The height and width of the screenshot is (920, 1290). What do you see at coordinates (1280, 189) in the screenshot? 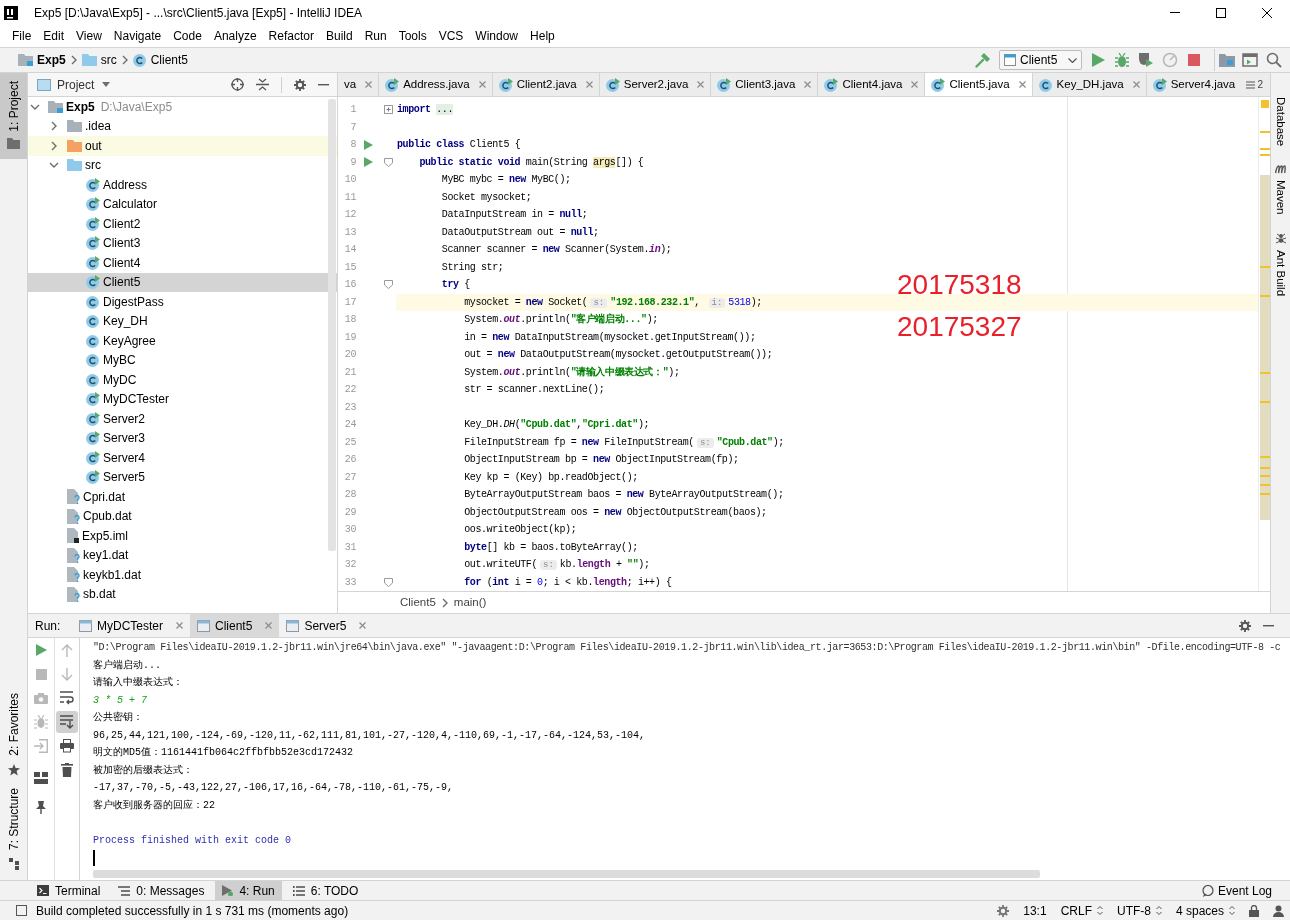
I see `tool-window-tab: Maven` at bounding box center [1280, 189].